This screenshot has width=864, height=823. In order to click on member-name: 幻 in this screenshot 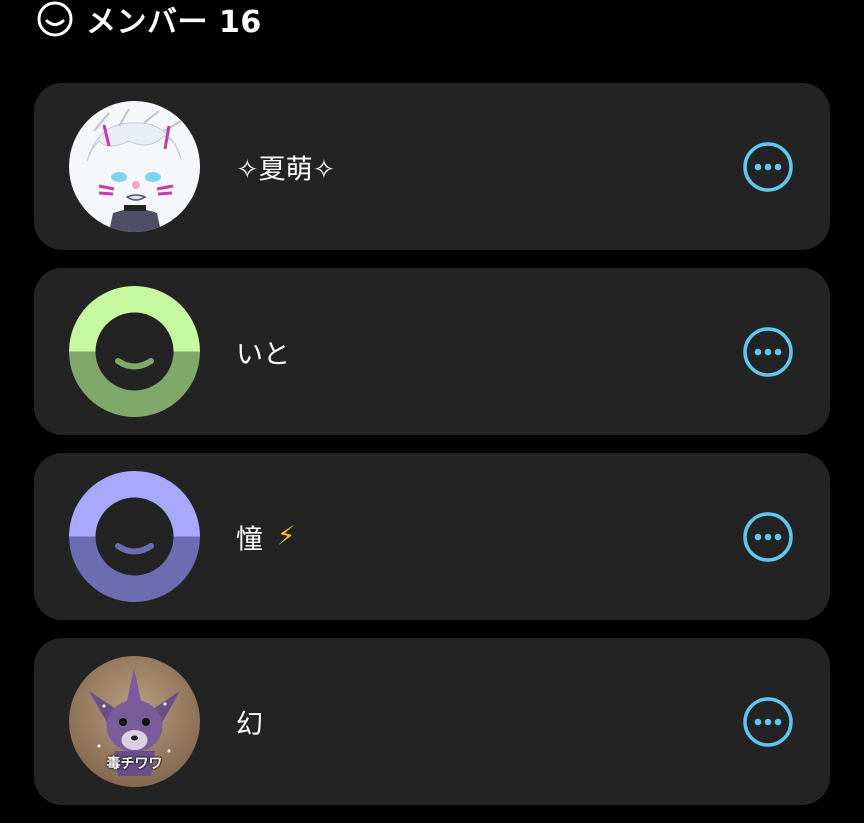, I will do `click(249, 721)`.